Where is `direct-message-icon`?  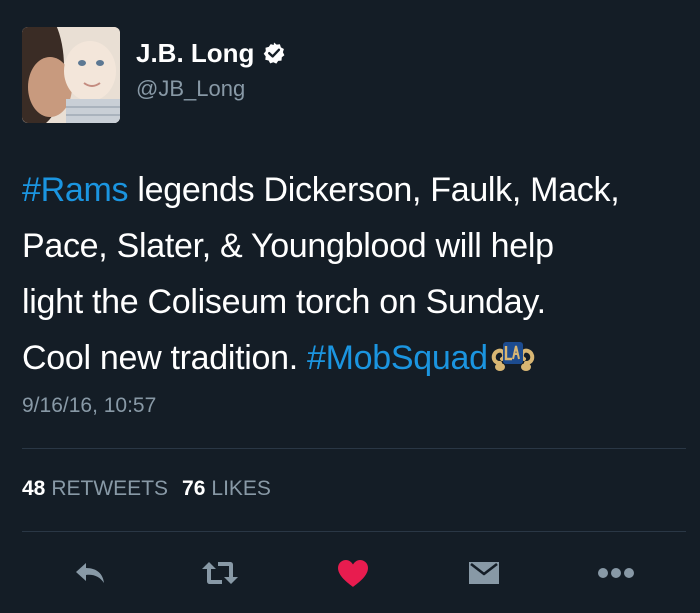 direct-message-icon is located at coordinates (484, 573).